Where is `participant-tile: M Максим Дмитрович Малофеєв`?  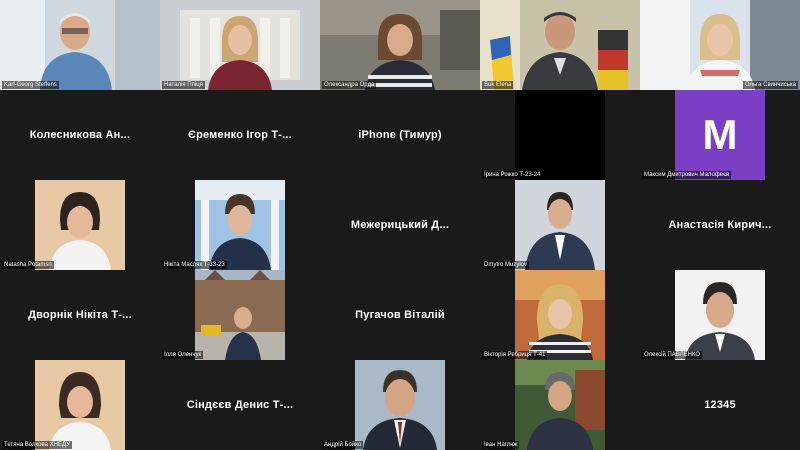
participant-tile: M Максим Дмитрович Малофеєв is located at coordinates (720, 135).